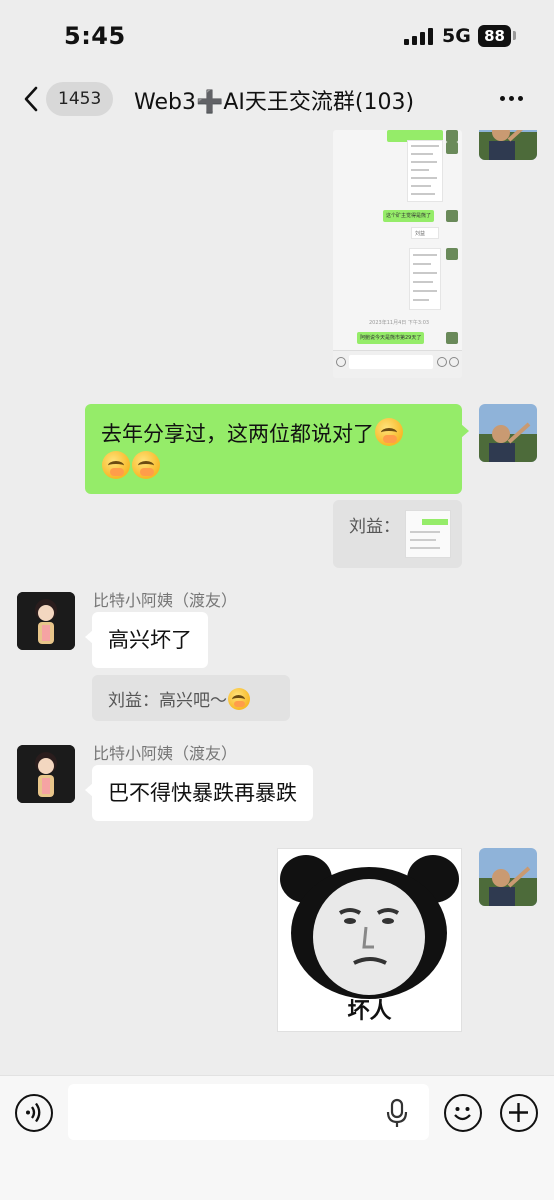 The image size is (554, 1200). I want to click on plus-icon, so click(519, 1113).